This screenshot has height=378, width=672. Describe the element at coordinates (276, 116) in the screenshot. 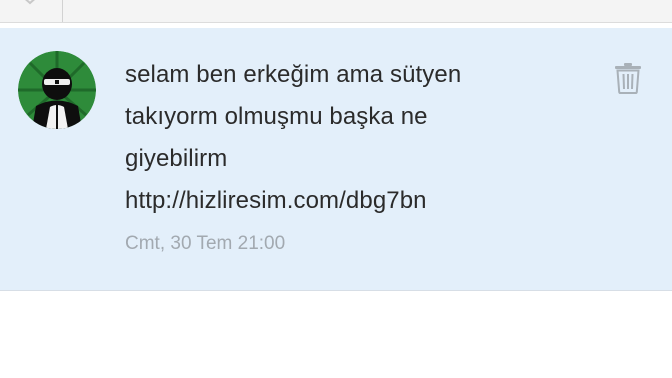

I see `message-line: takıyorm olmuşmu başka ne` at that location.